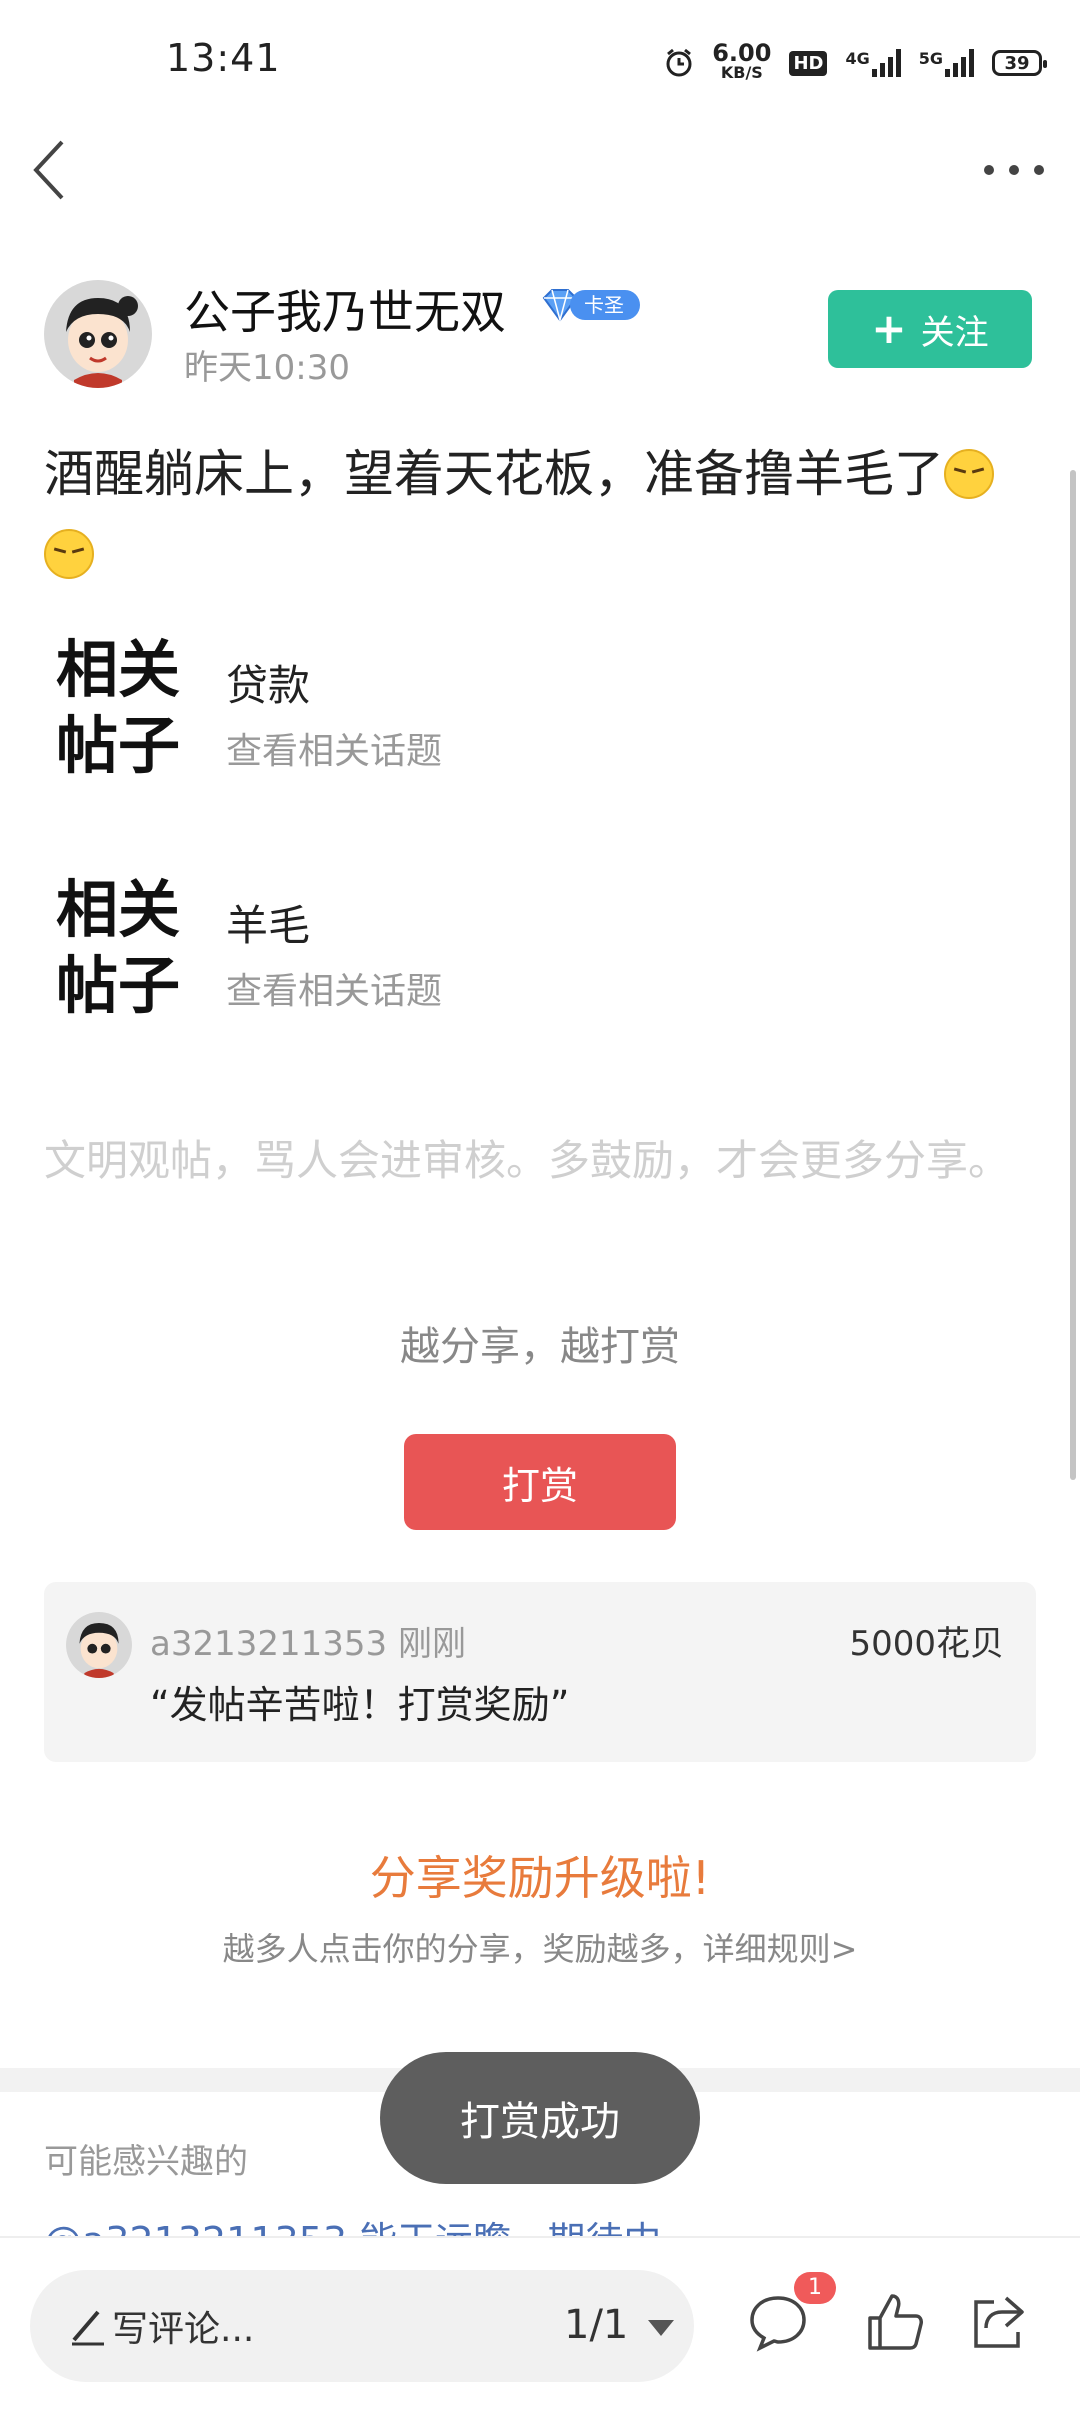 This screenshot has width=1080, height=2414. Describe the element at coordinates (539, 514) in the screenshot. I see `post-content: 酒醒躺床上，望着天花板，准备撸羊毛了` at that location.